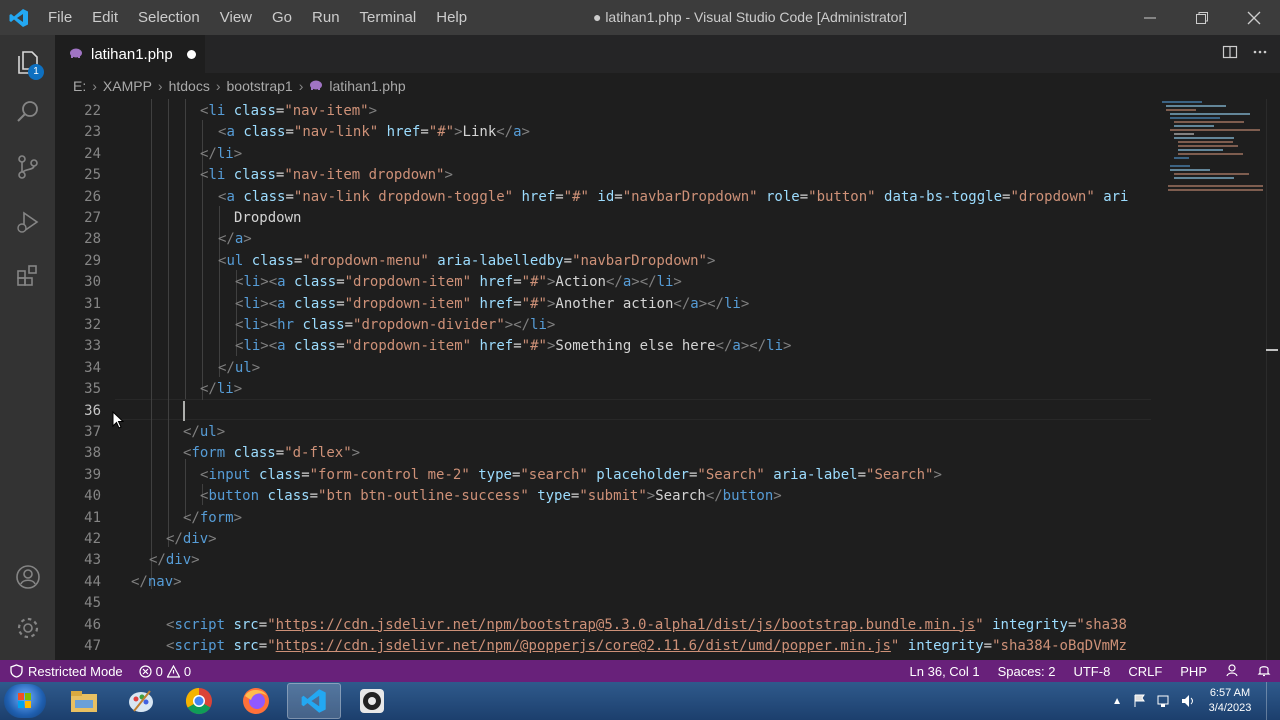 The image size is (1280, 720). What do you see at coordinates (118, 422) in the screenshot?
I see `mouse-pointer-icon` at bounding box center [118, 422].